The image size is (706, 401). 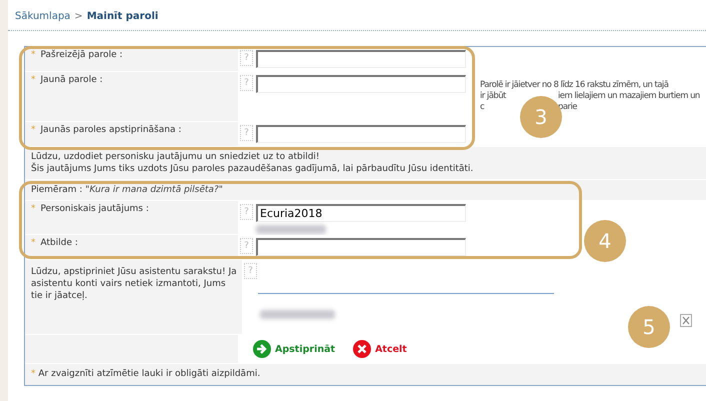 What do you see at coordinates (42, 16) in the screenshot?
I see `breadcrumb-link: Sākumlapa` at bounding box center [42, 16].